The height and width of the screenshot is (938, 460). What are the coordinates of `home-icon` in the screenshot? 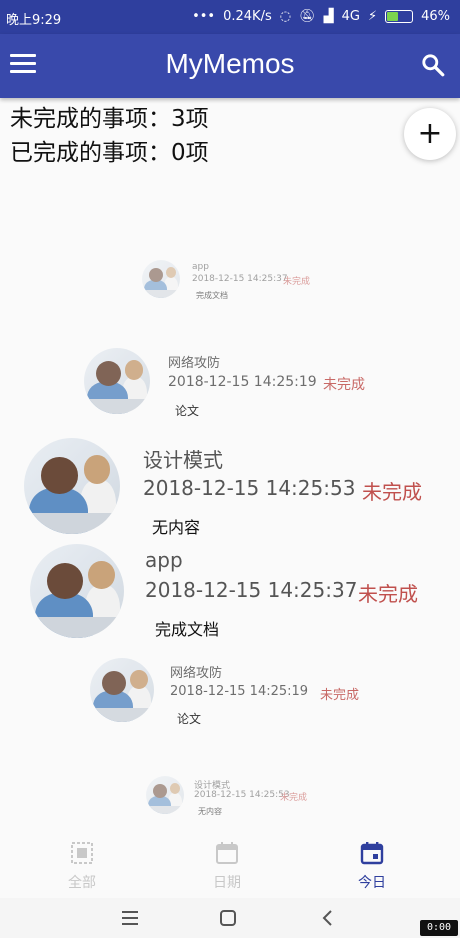 It's located at (228, 918).